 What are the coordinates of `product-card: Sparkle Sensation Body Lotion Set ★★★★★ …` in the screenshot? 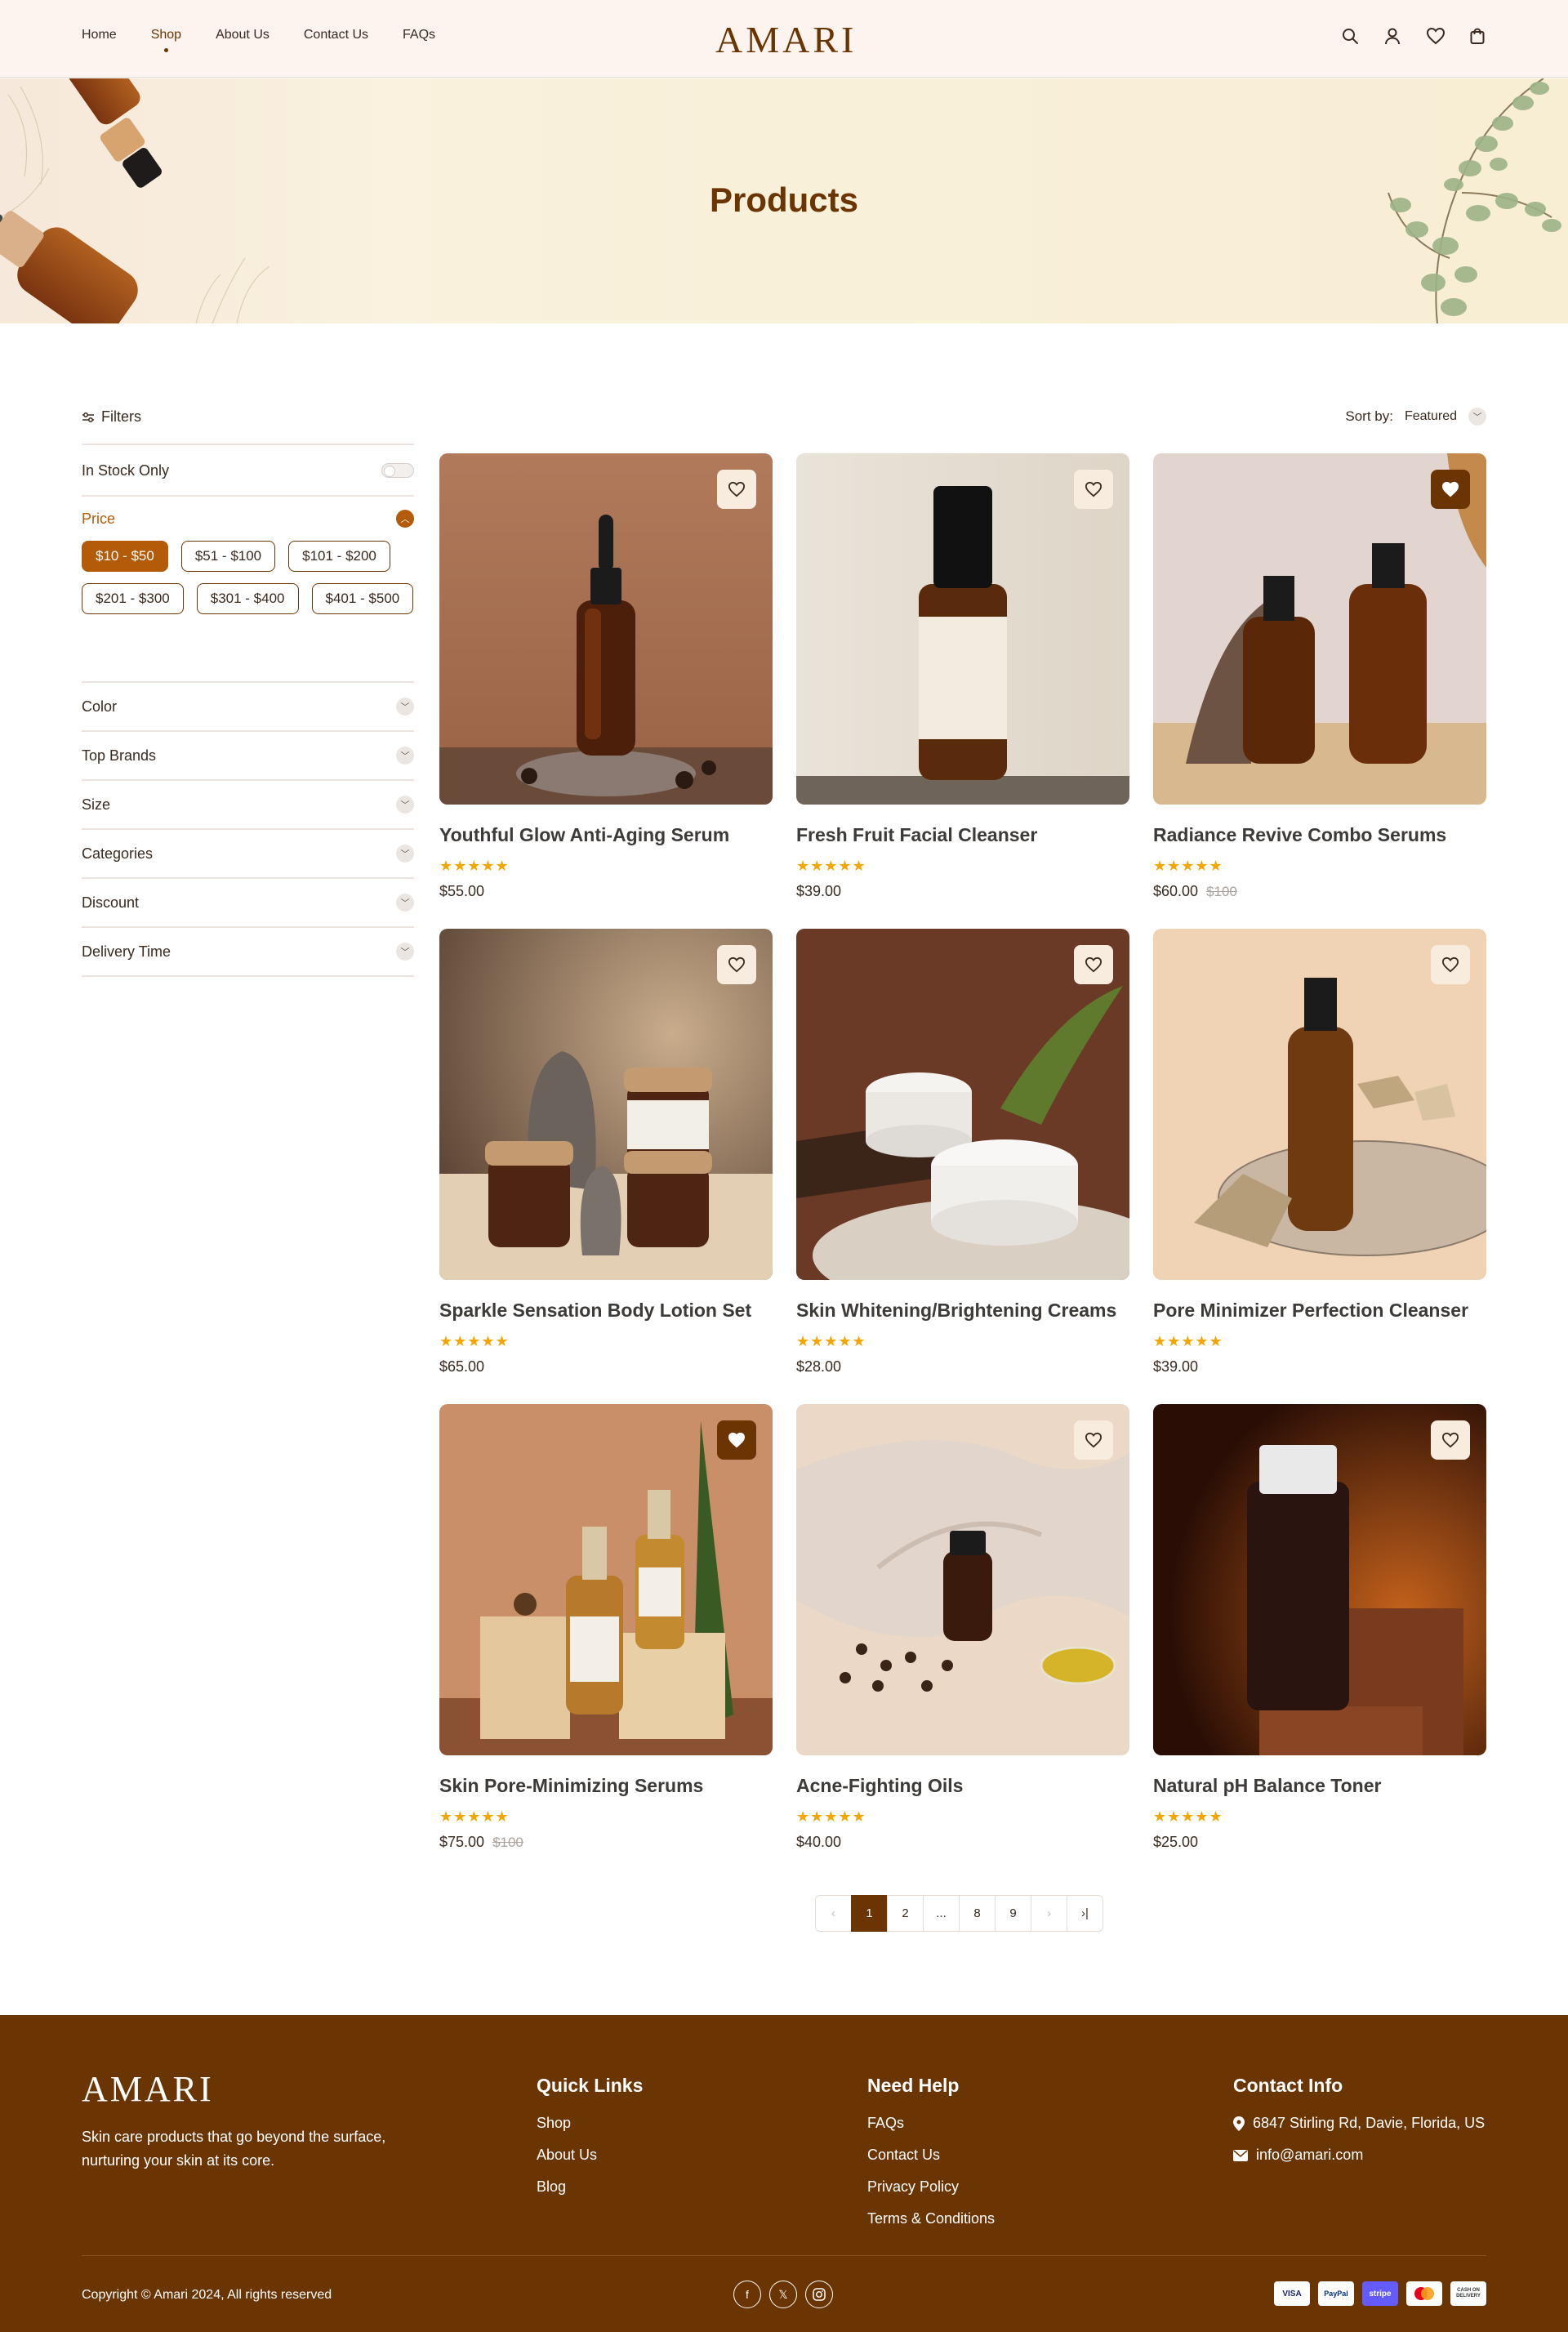 It's located at (606, 1152).